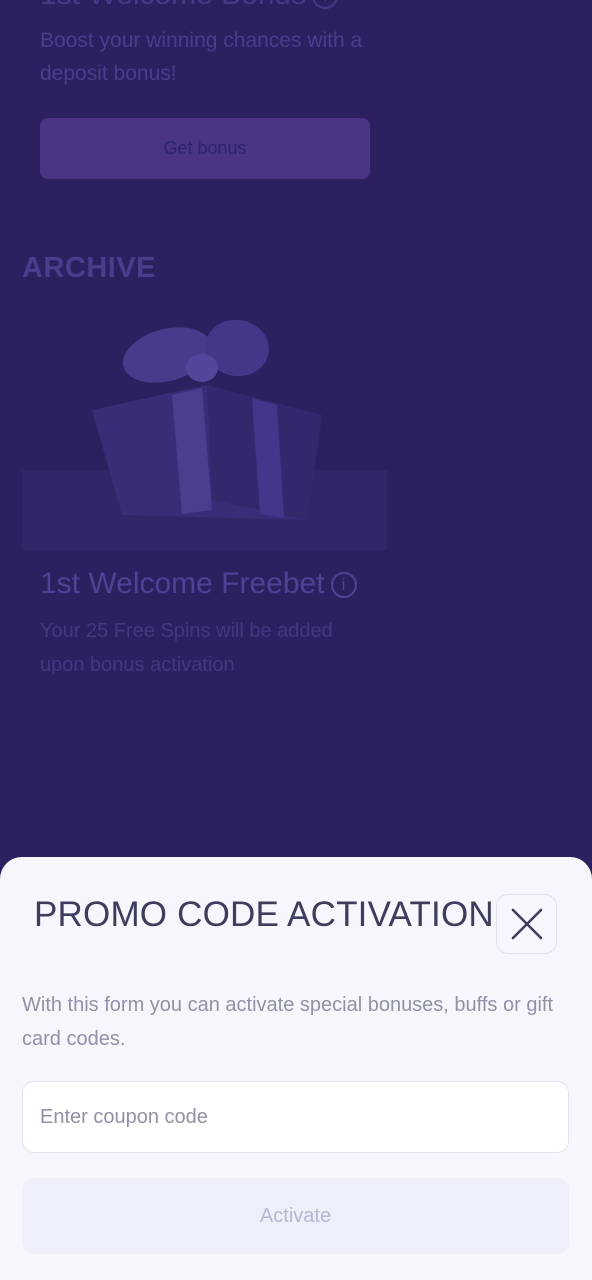 The image size is (592, 1280). Describe the element at coordinates (207, 419) in the screenshot. I see `gift-box-icon` at that location.